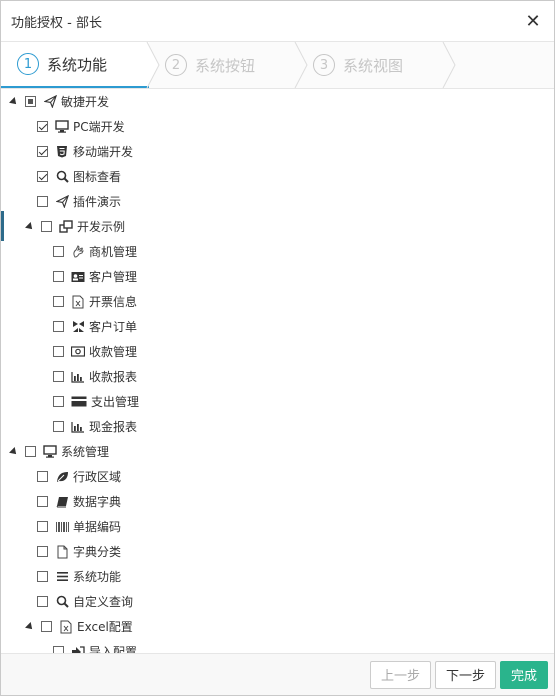  What do you see at coordinates (97, 502) in the screenshot?
I see `node-label: 数据字典` at bounding box center [97, 502].